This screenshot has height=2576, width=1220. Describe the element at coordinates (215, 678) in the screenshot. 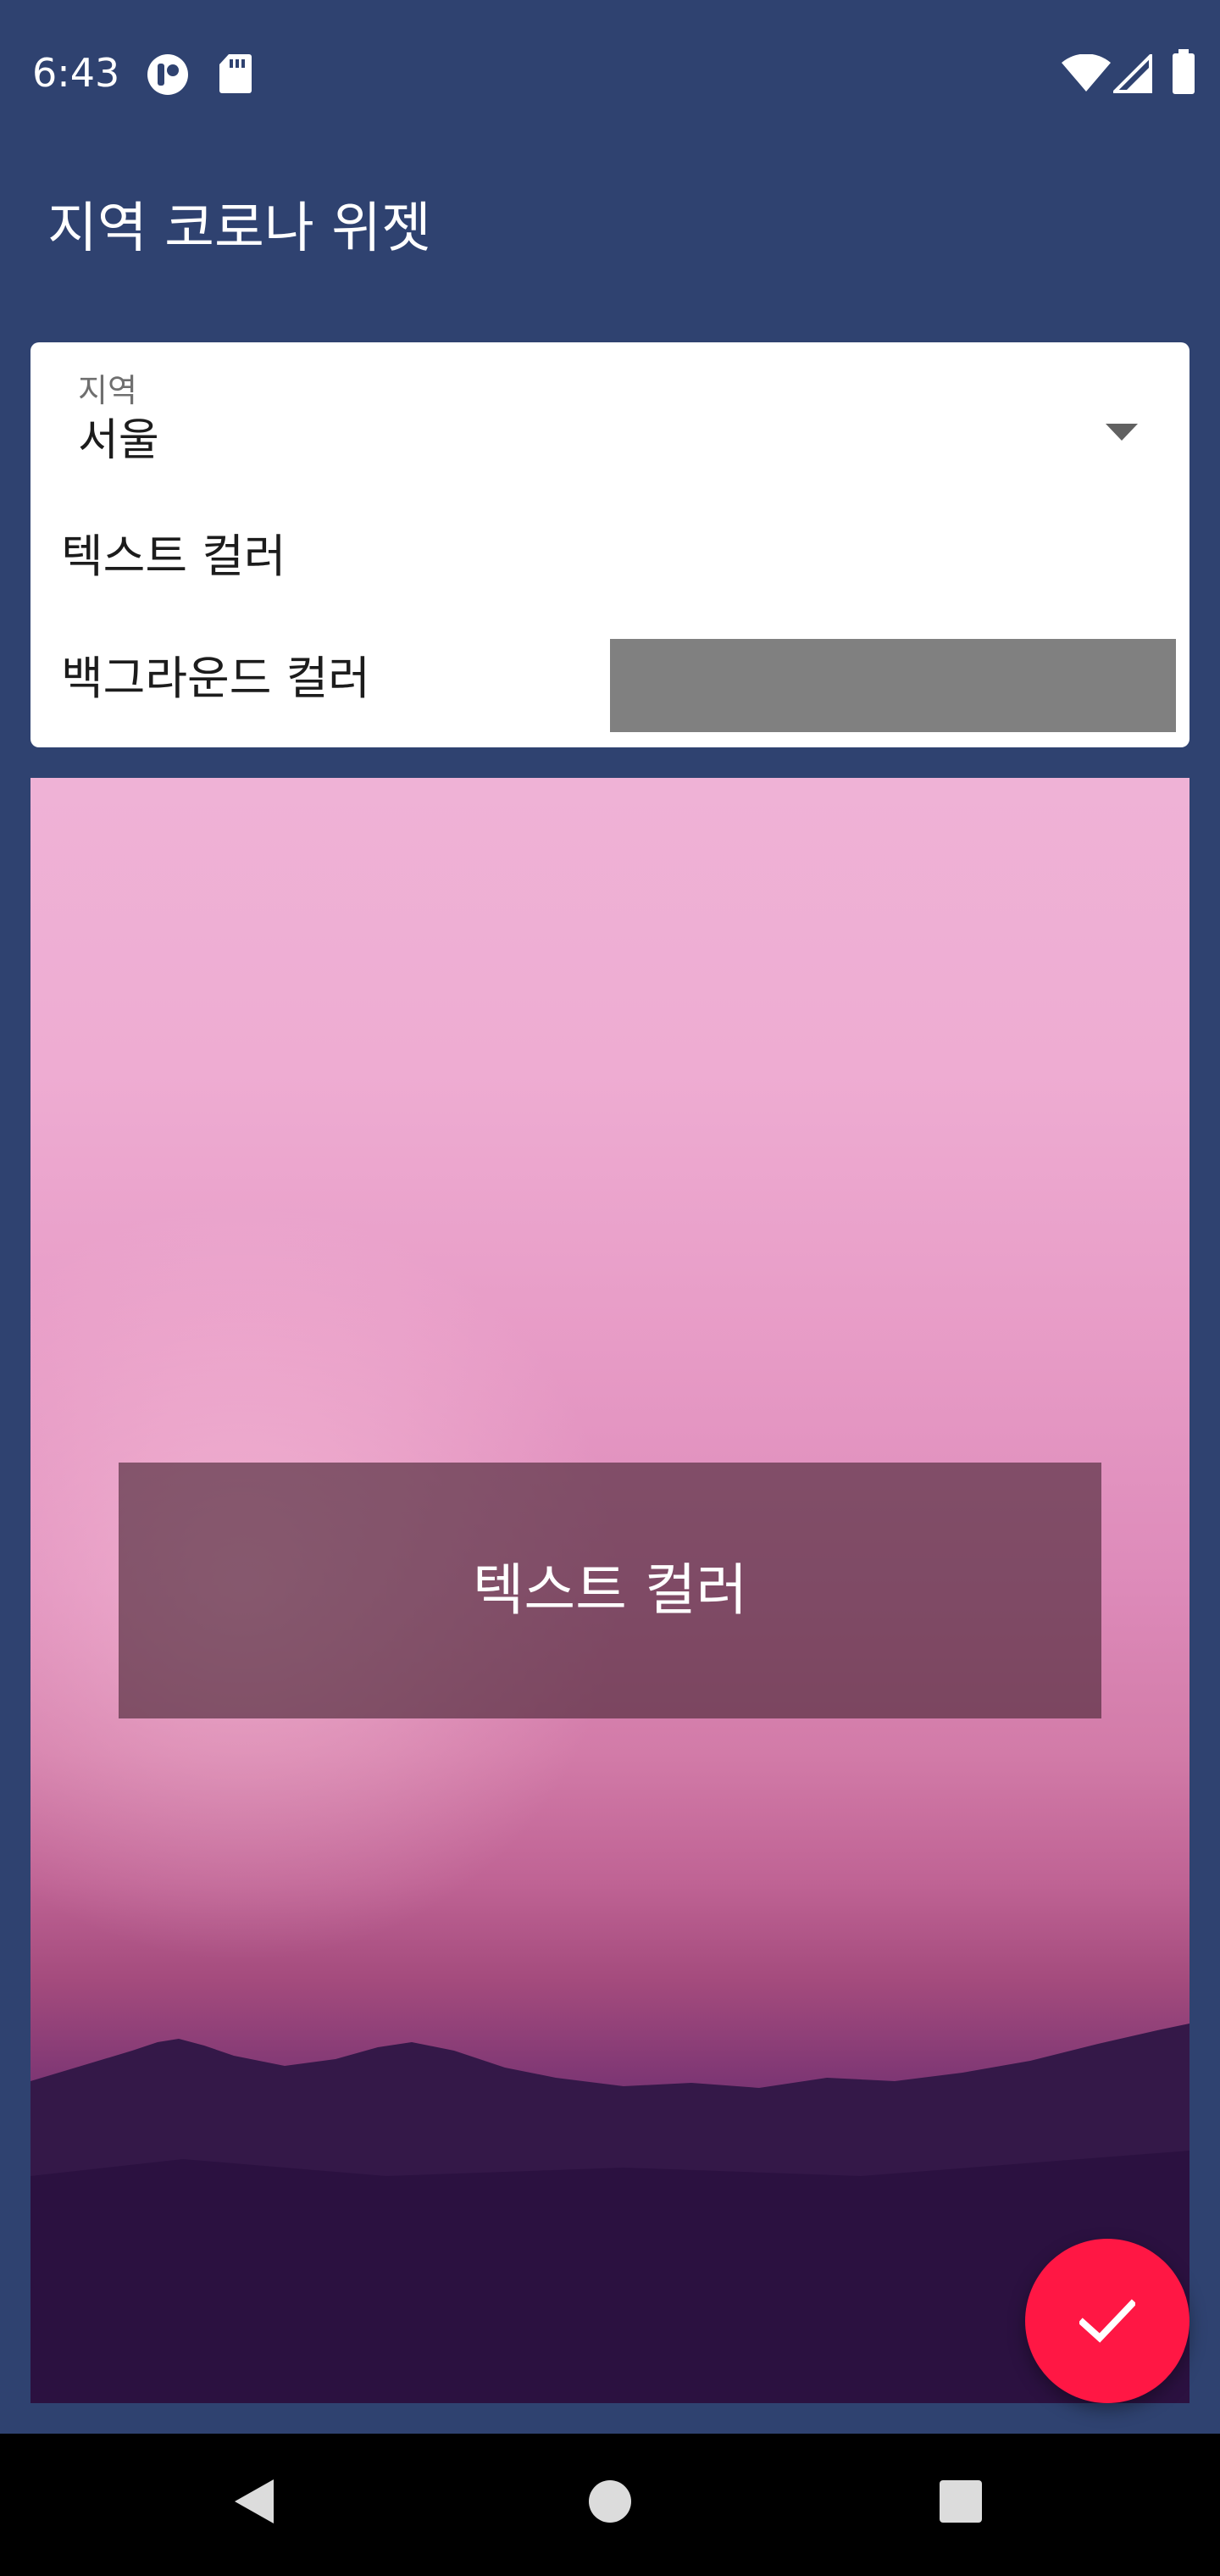

I see `background-color-label: 백그라운드 컬러` at that location.